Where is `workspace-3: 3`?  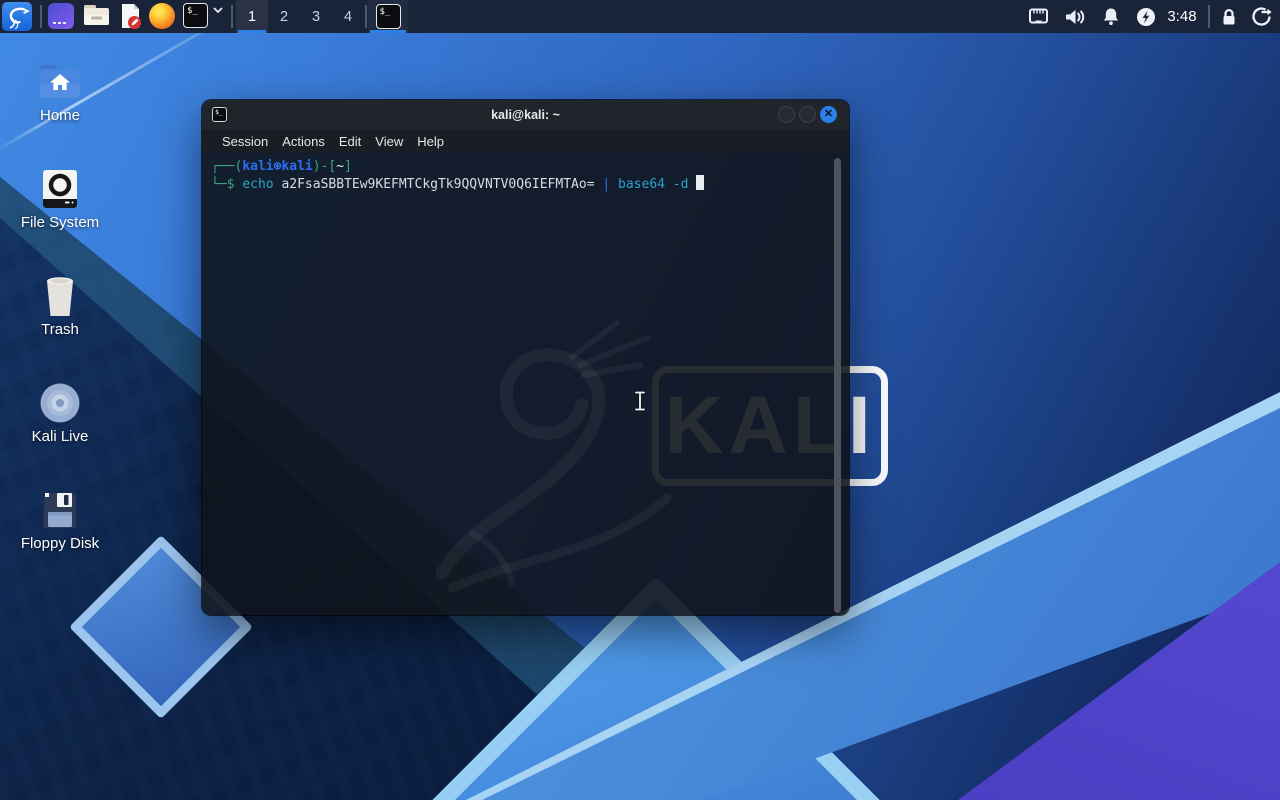
workspace-3: 3 is located at coordinates (316, 16).